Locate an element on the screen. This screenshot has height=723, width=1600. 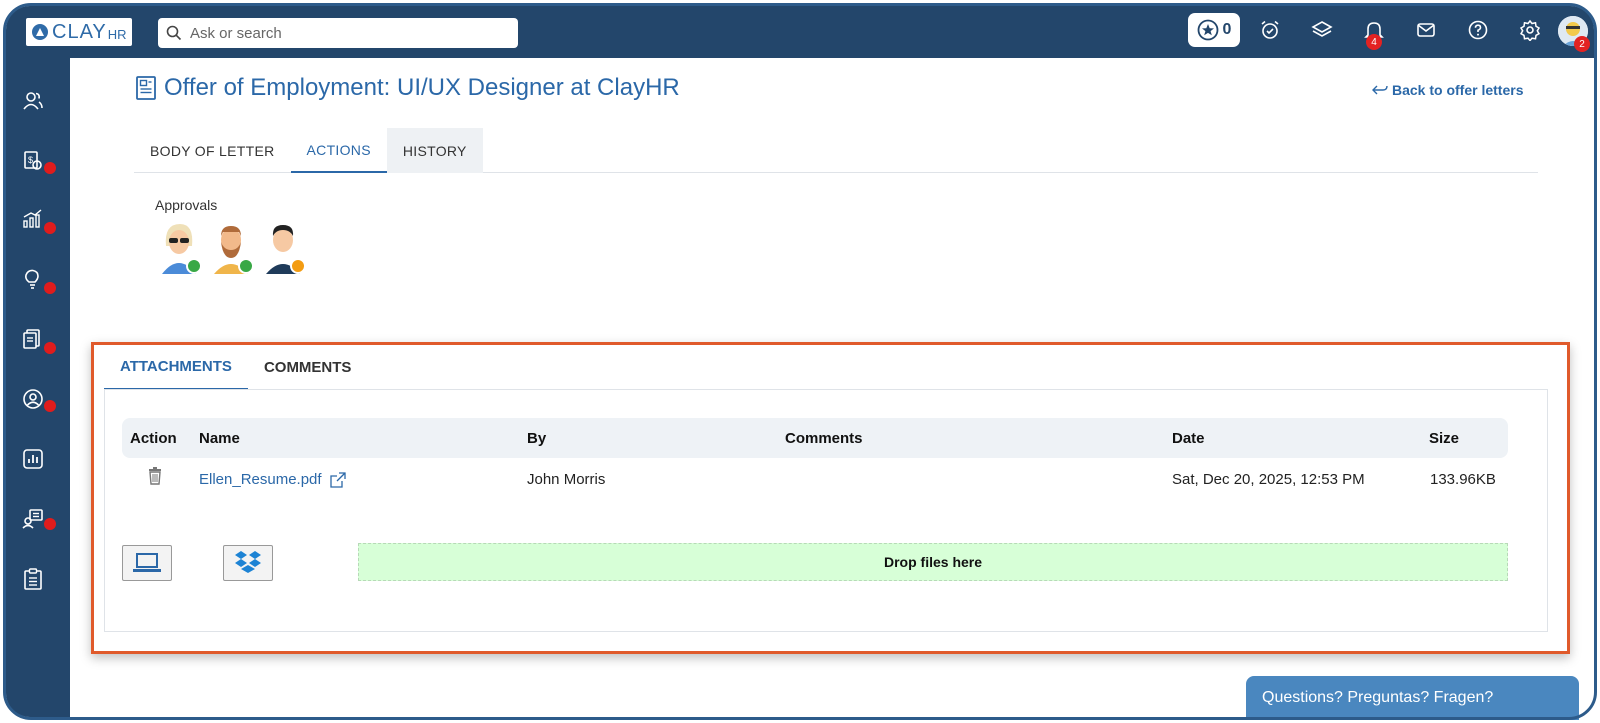
ideas-alert-dot is located at coordinates (50, 288).